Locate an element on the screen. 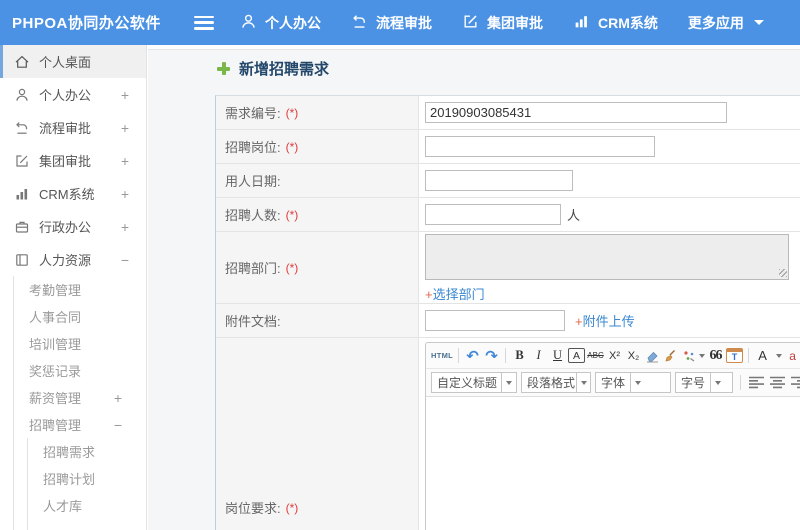 The height and width of the screenshot is (530, 800). form-row-attachment: 附件文档: +附件上传 is located at coordinates (508, 321).